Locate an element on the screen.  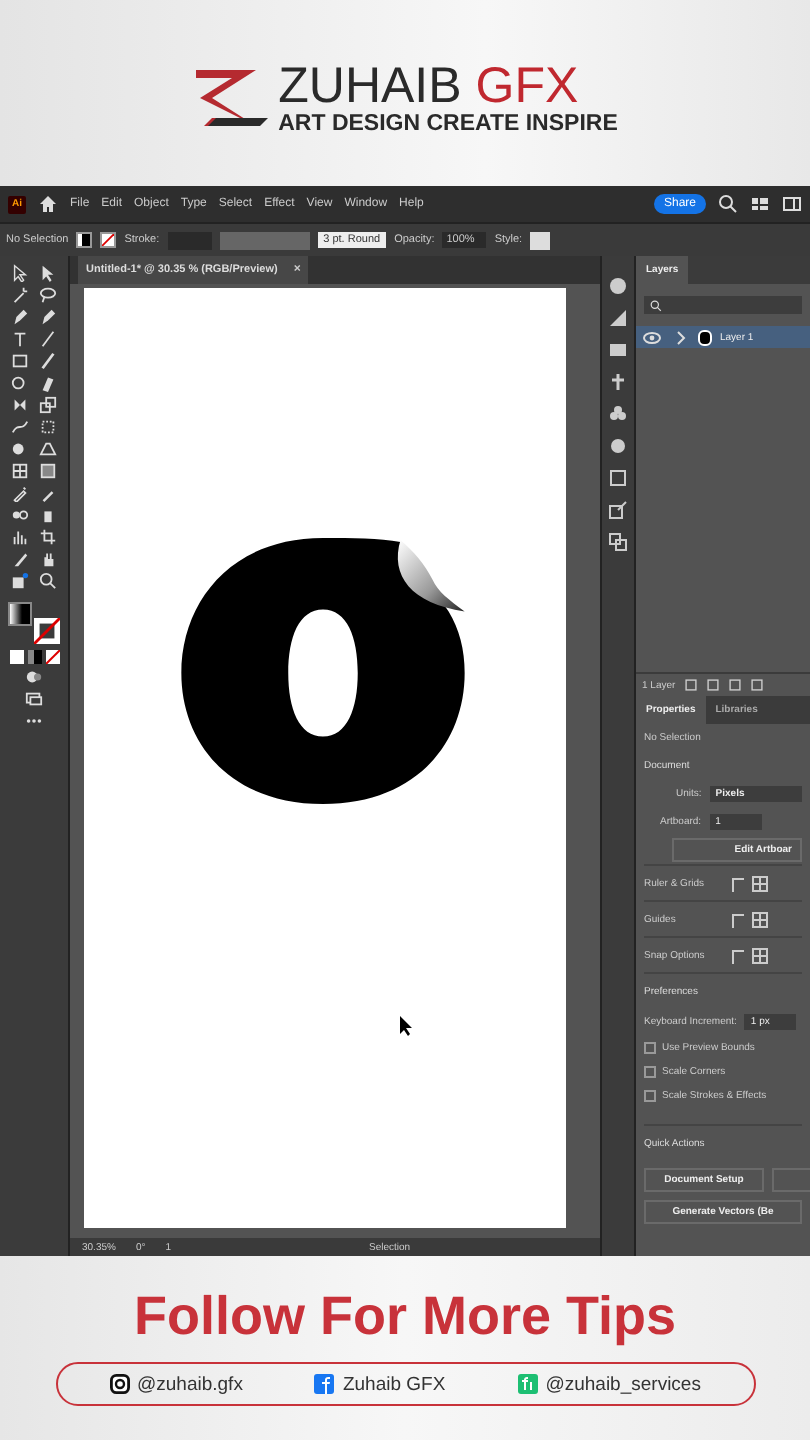
hand-icon is located at coordinates (48, 559).